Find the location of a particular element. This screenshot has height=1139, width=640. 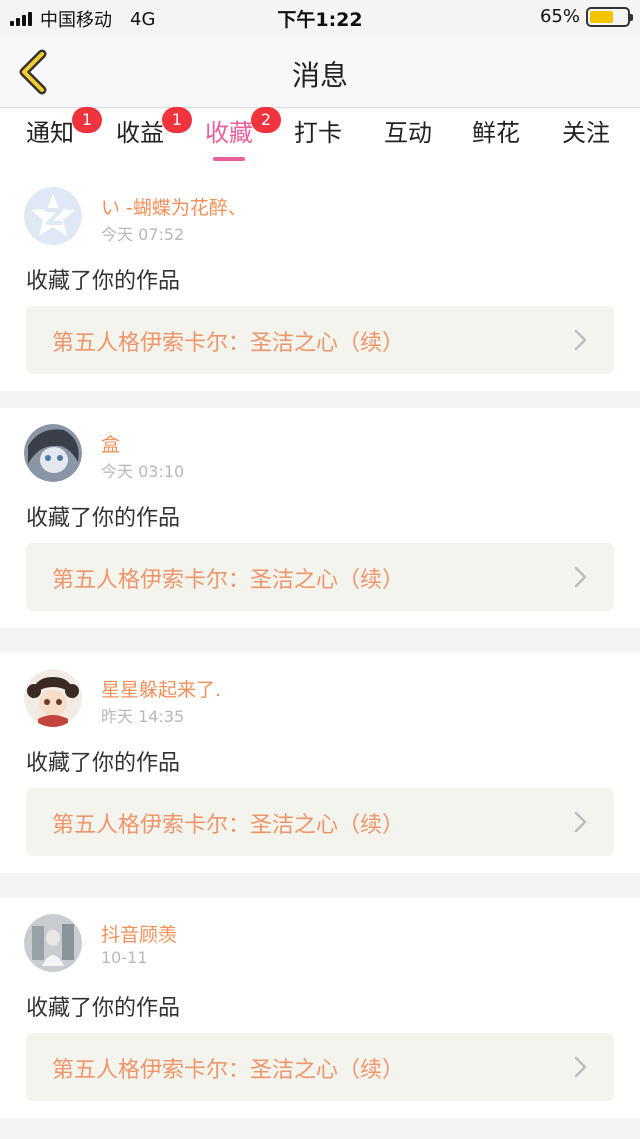

tab-notifications: 通知 1 is located at coordinates (64, 137).